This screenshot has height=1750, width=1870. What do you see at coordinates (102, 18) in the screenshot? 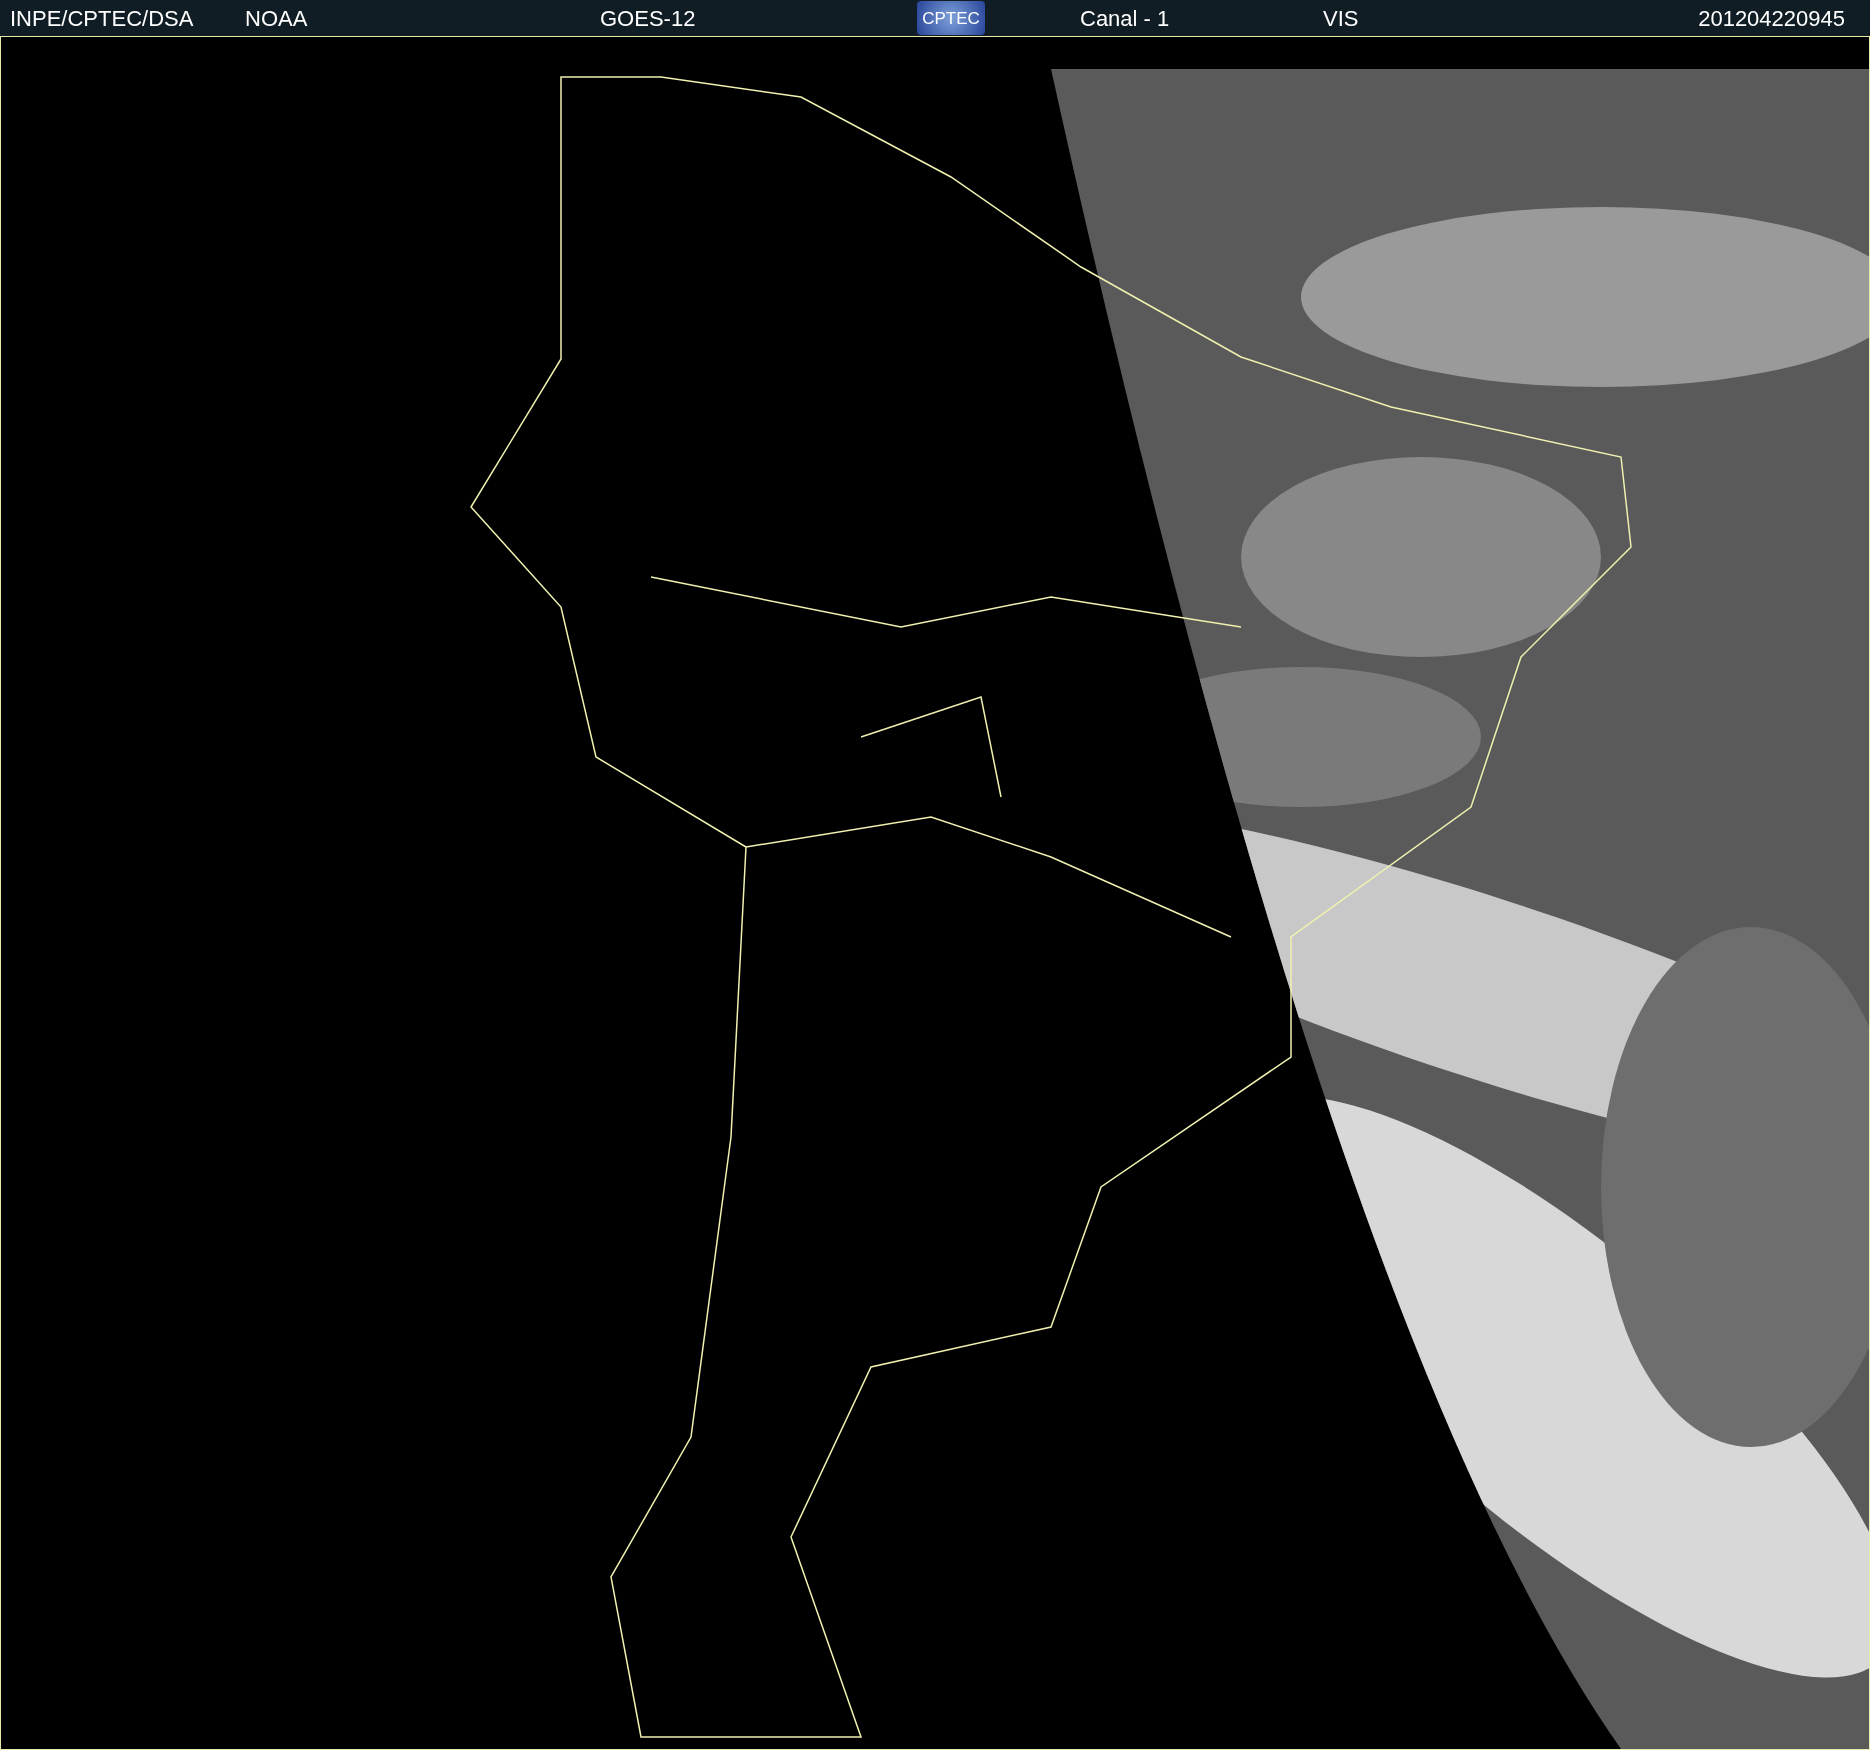
I see `source-label: INPE/CPTEC/DSA` at bounding box center [102, 18].